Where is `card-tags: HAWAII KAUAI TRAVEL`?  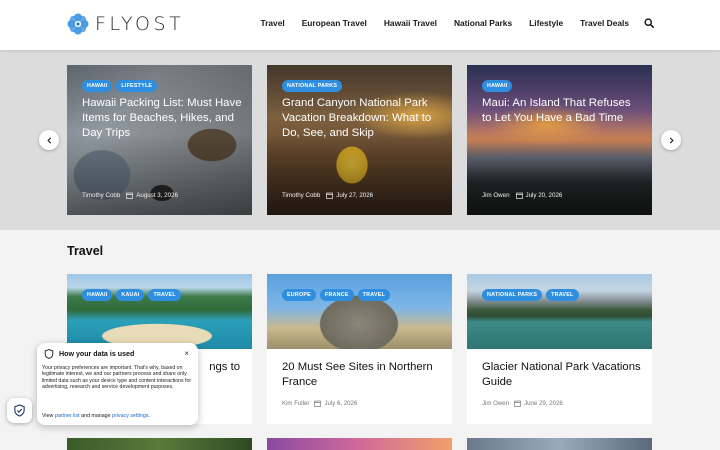
card-tags: HAWAII KAUAI TRAVEL is located at coordinates (133, 295).